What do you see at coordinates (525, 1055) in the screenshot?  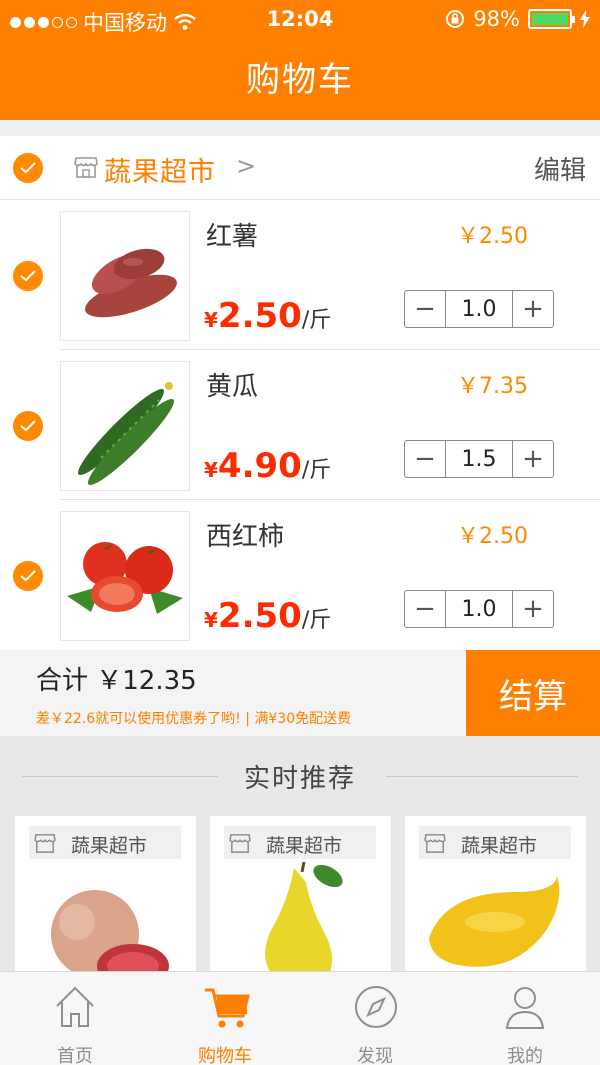 I see `tab-label: 我的` at bounding box center [525, 1055].